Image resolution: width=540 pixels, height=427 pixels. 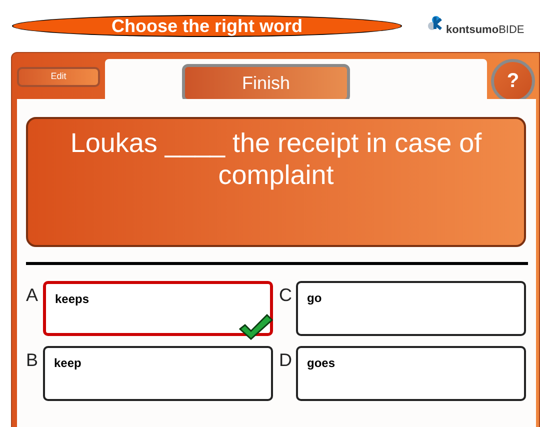 What do you see at coordinates (485, 30) in the screenshot?
I see `logo-text: kontsumoBIDE` at bounding box center [485, 30].